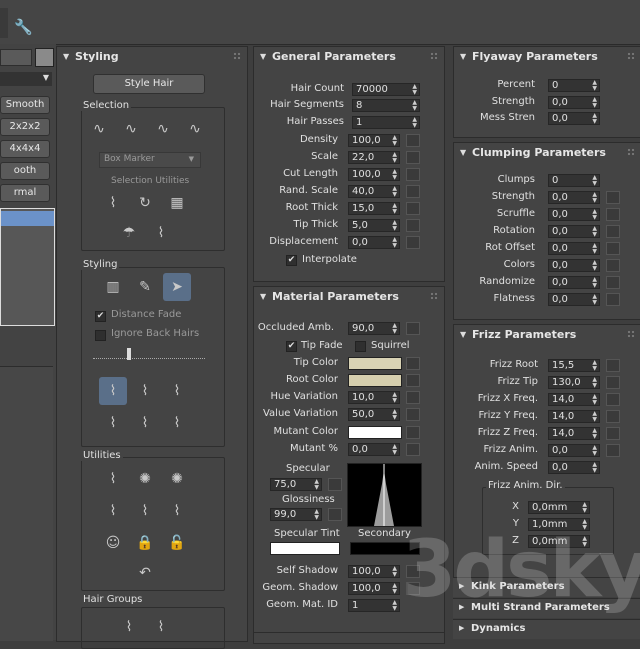  I want to click on rotate-icon: ⌇, so click(145, 423).